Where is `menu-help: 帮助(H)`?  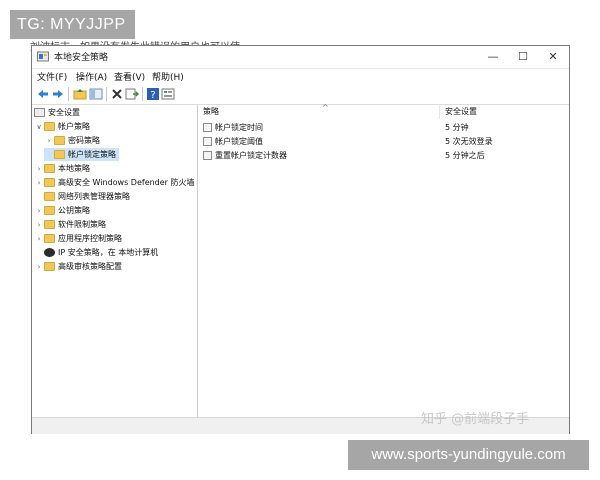
menu-help: 帮助(H) is located at coordinates (168, 76).